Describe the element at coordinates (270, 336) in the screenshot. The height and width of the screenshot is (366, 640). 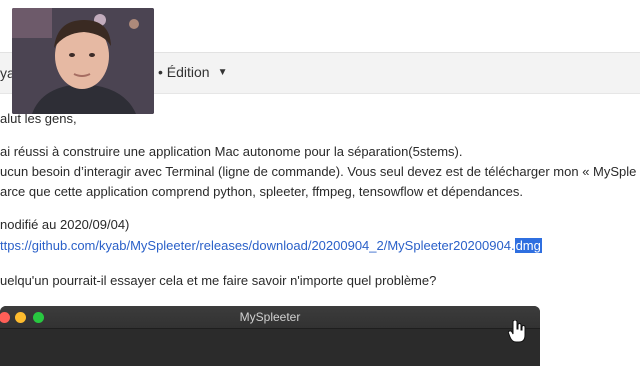
I see `myspleeter-app-window: MySpleeter` at that location.